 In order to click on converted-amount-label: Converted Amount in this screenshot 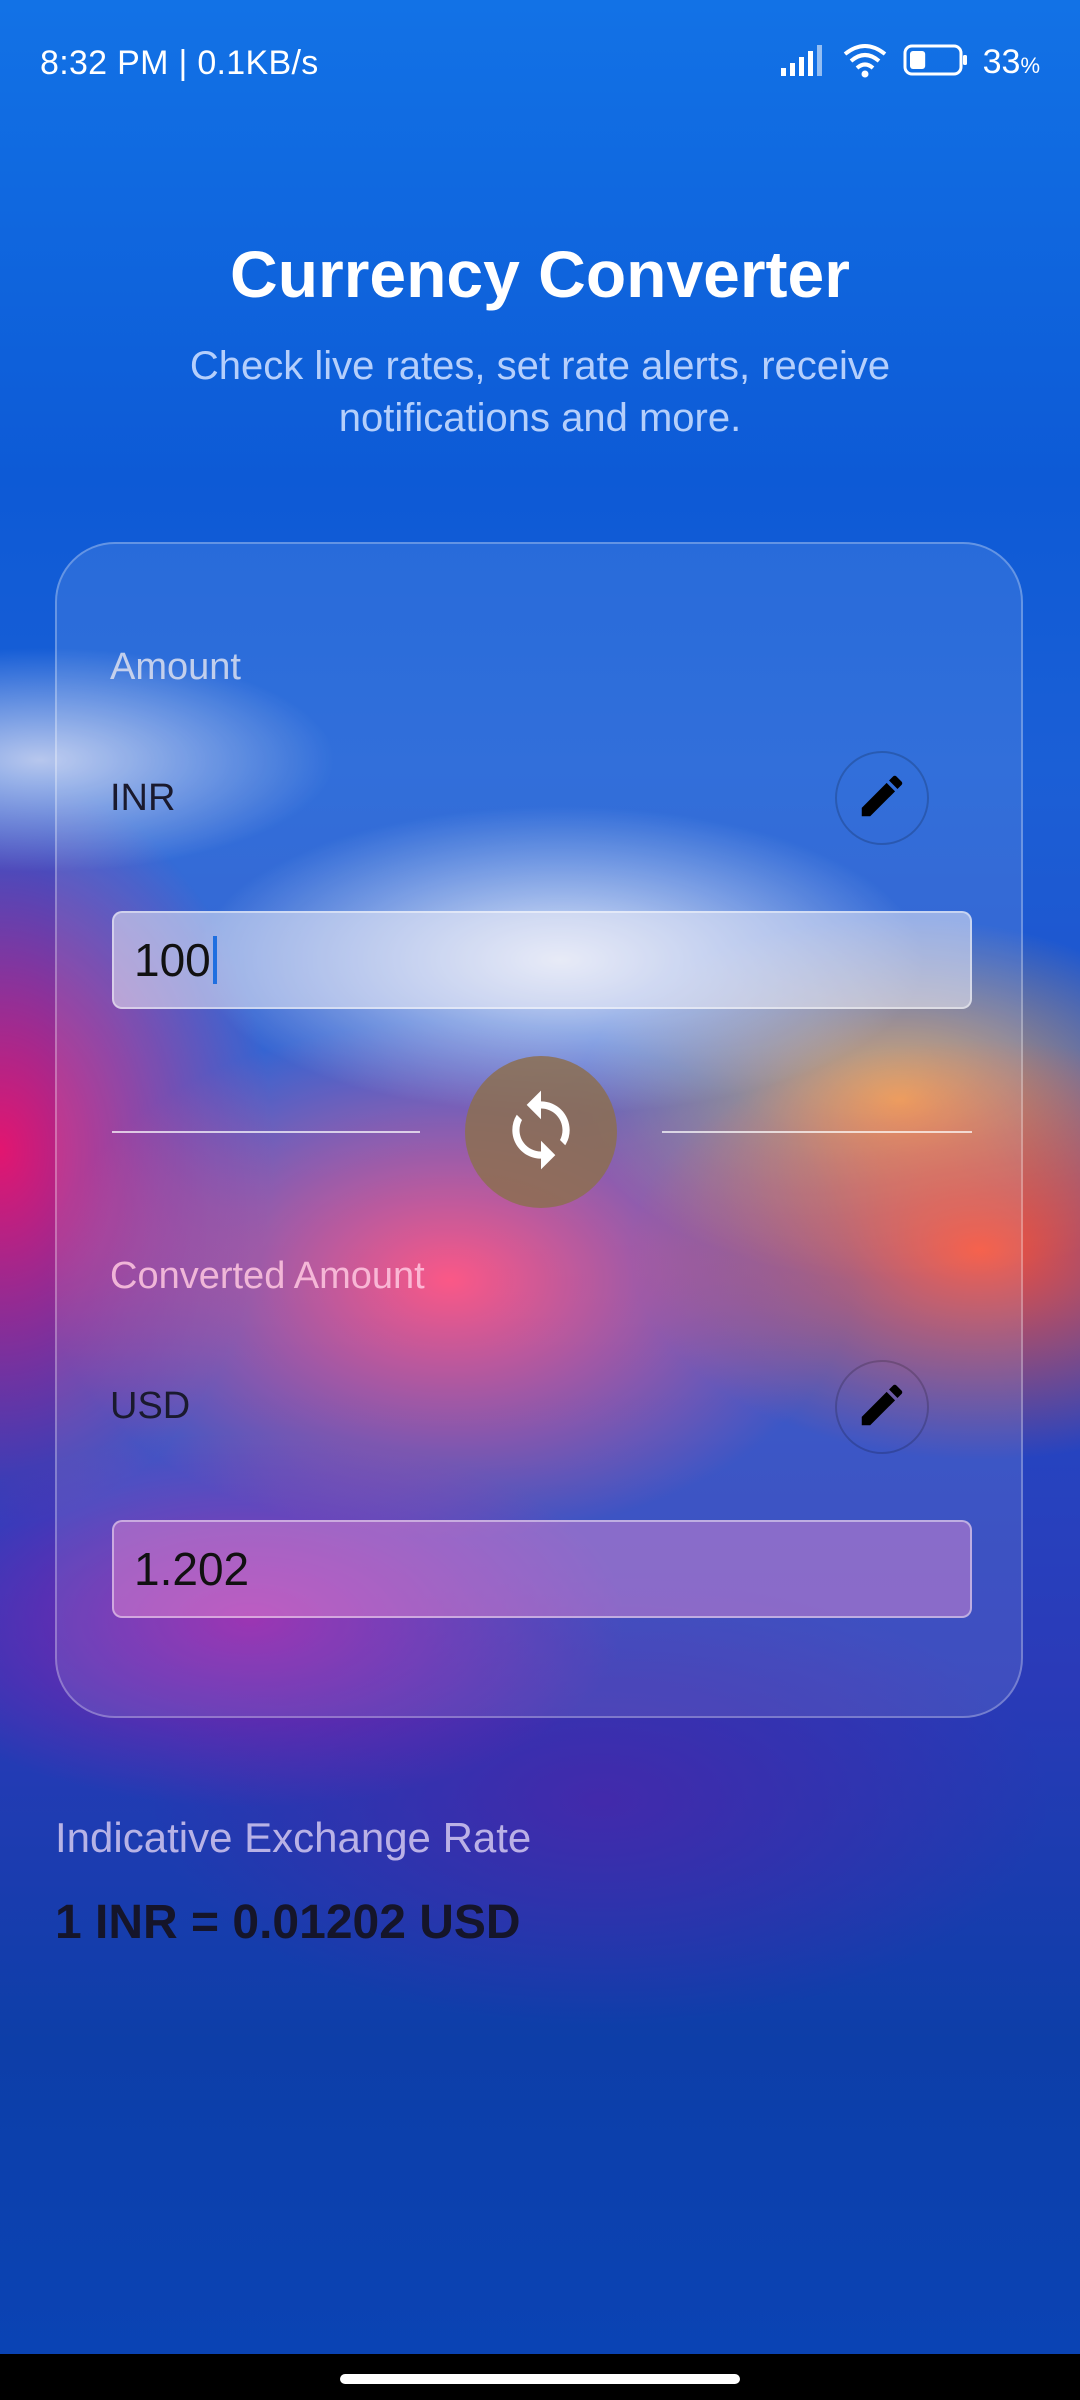, I will do `click(267, 1276)`.